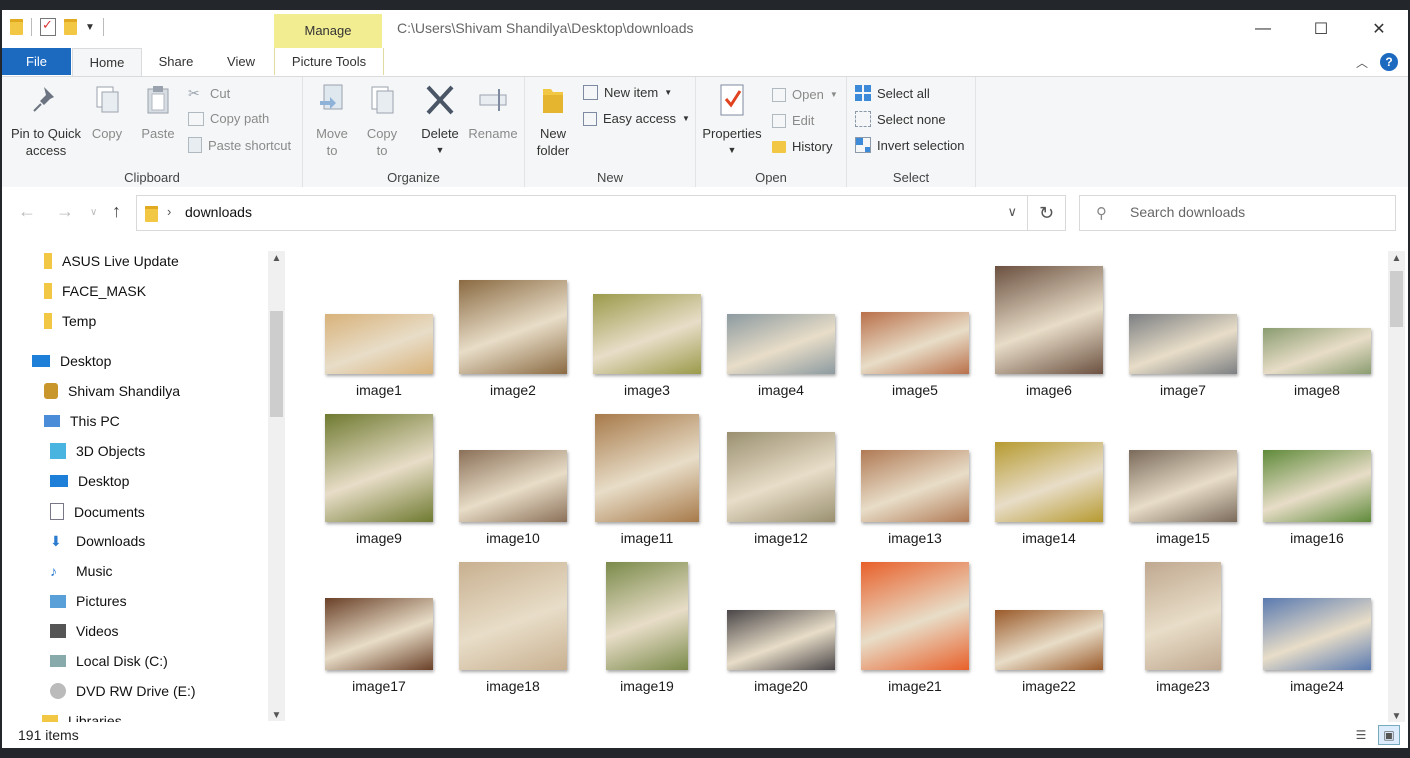 The height and width of the screenshot is (758, 1410). I want to click on file-name: image5, so click(915, 390).